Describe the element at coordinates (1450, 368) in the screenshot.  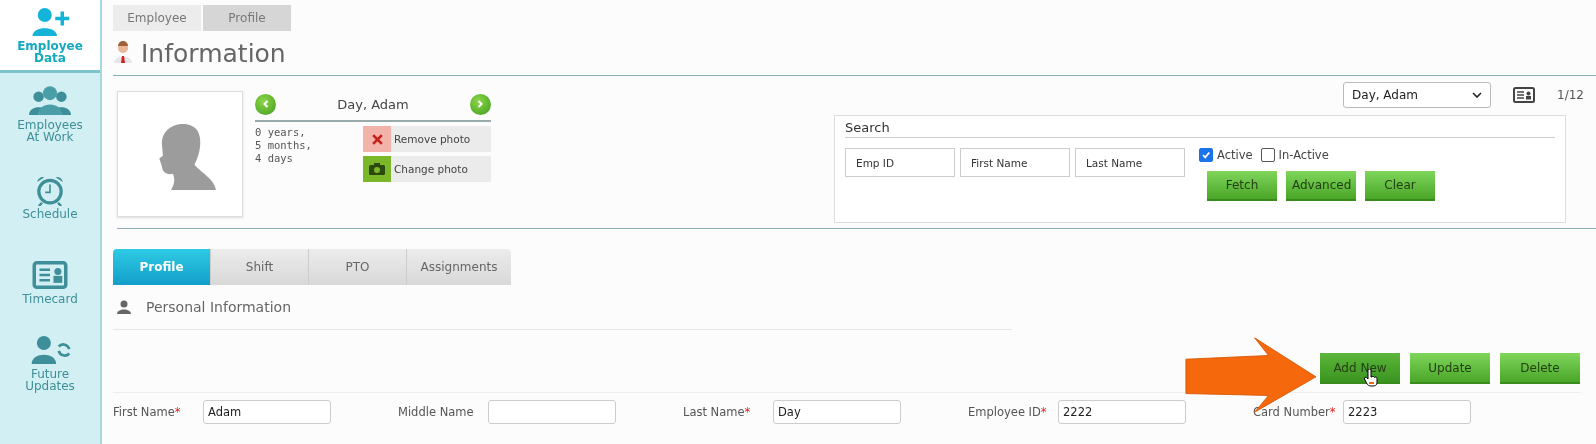
I see `action-button: Update` at that location.